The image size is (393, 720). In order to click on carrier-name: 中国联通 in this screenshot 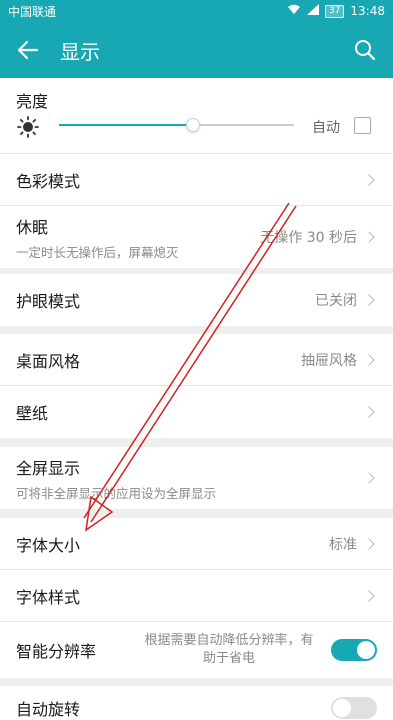, I will do `click(32, 11)`.